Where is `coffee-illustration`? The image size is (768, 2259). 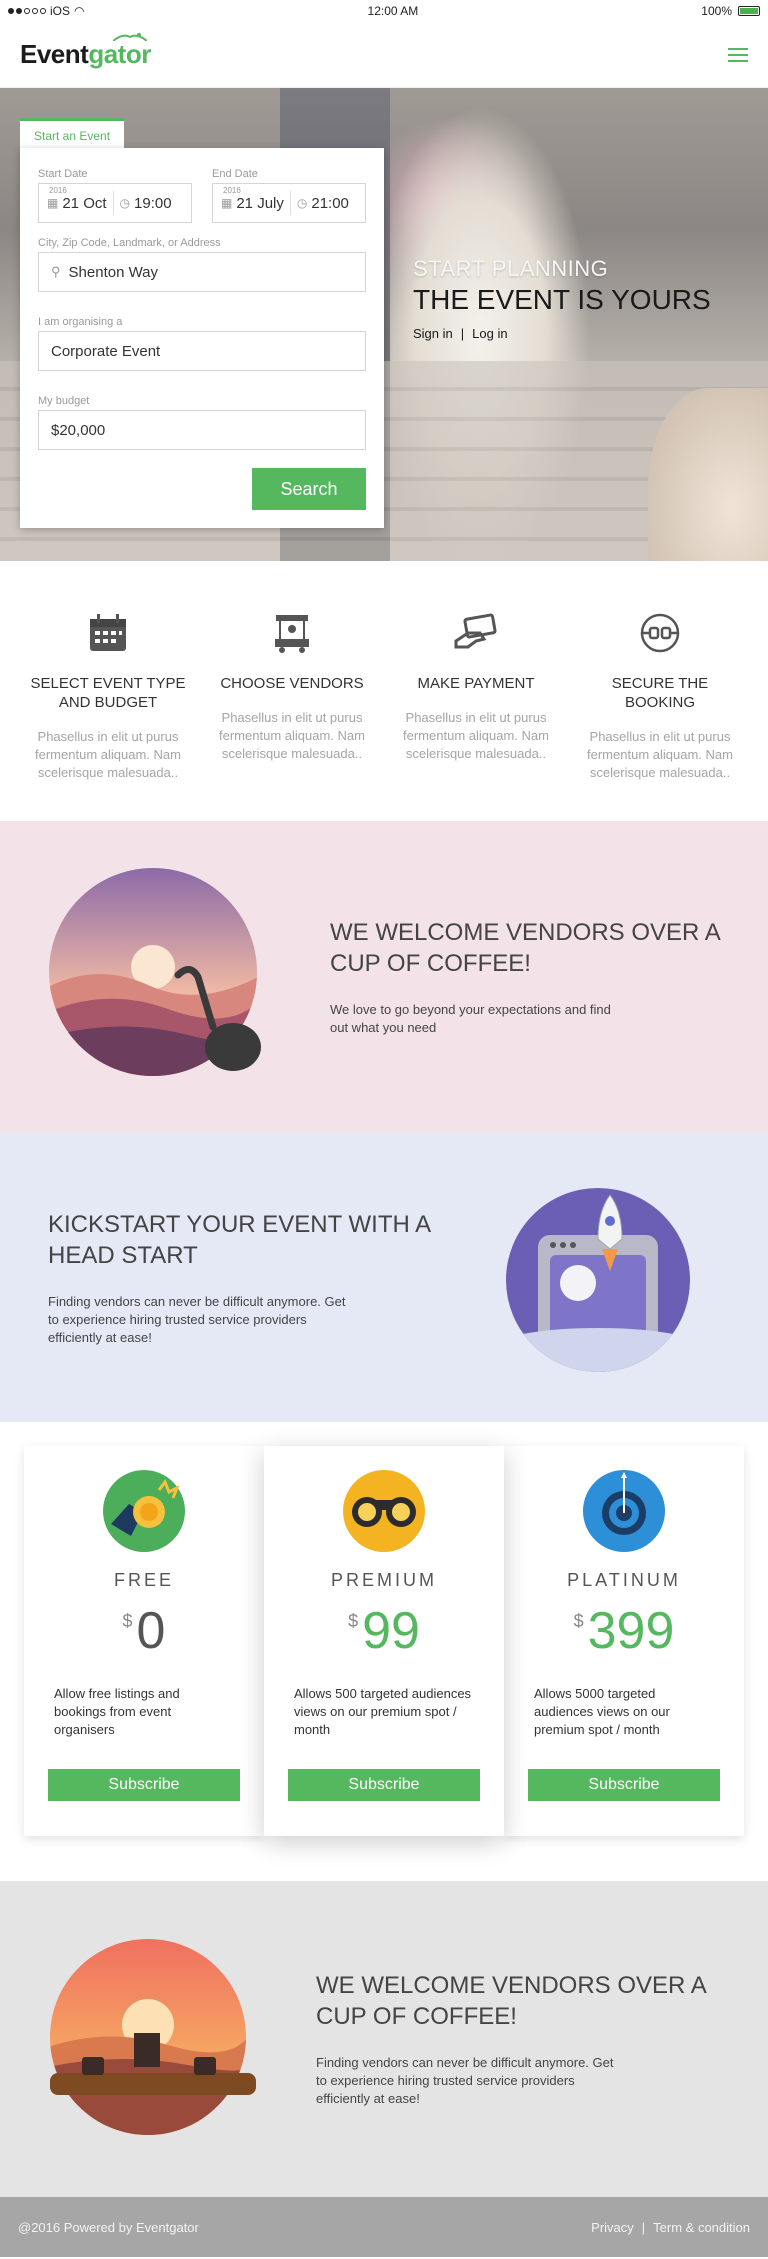 coffee-illustration is located at coordinates (182, 2039).